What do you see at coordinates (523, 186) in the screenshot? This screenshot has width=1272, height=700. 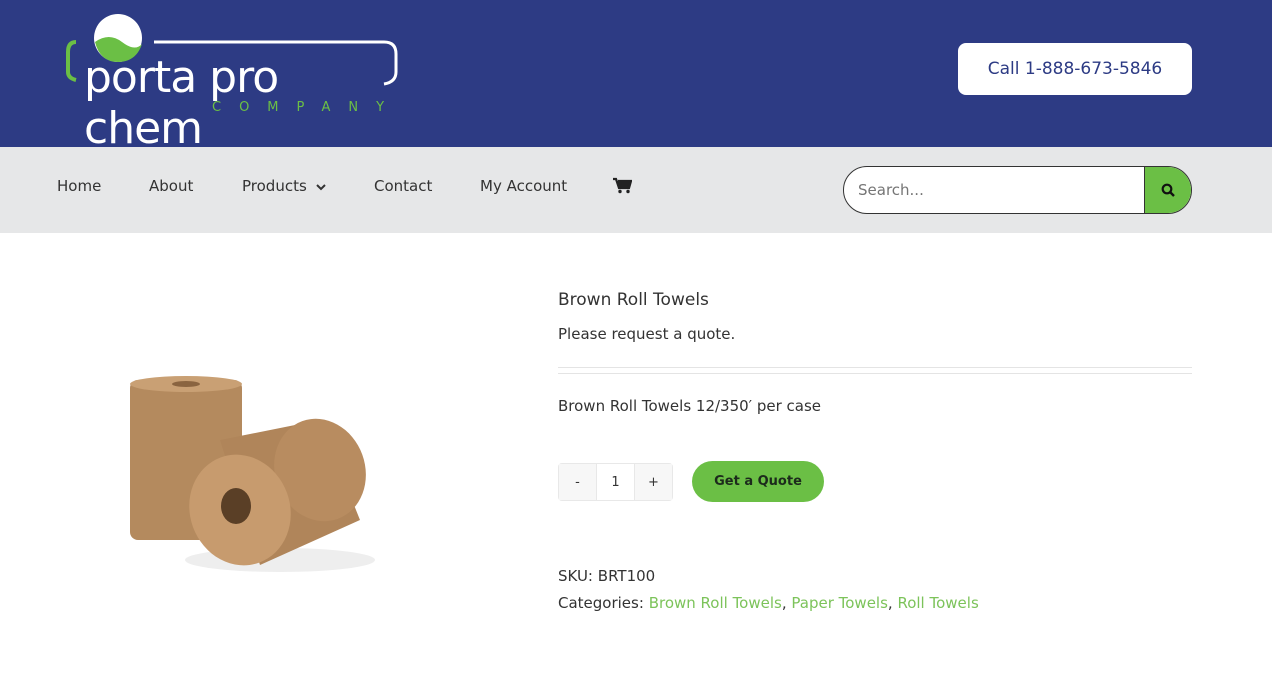 I see `nav-my-account: My Account` at bounding box center [523, 186].